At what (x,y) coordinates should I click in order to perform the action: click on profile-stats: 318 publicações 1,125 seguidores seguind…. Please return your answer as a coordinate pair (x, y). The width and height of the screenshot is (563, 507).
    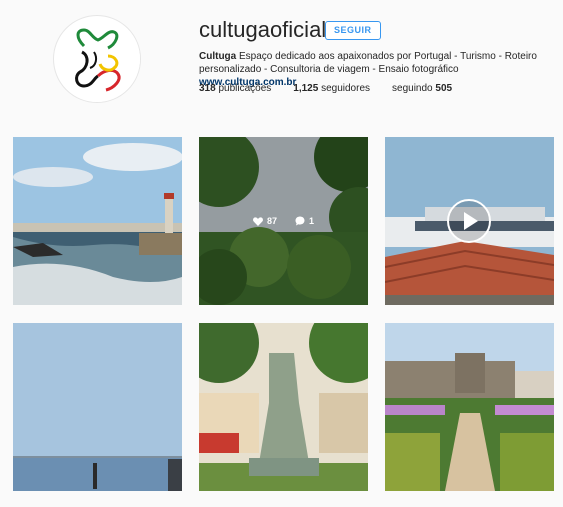
    Looking at the image, I should click on (325, 88).